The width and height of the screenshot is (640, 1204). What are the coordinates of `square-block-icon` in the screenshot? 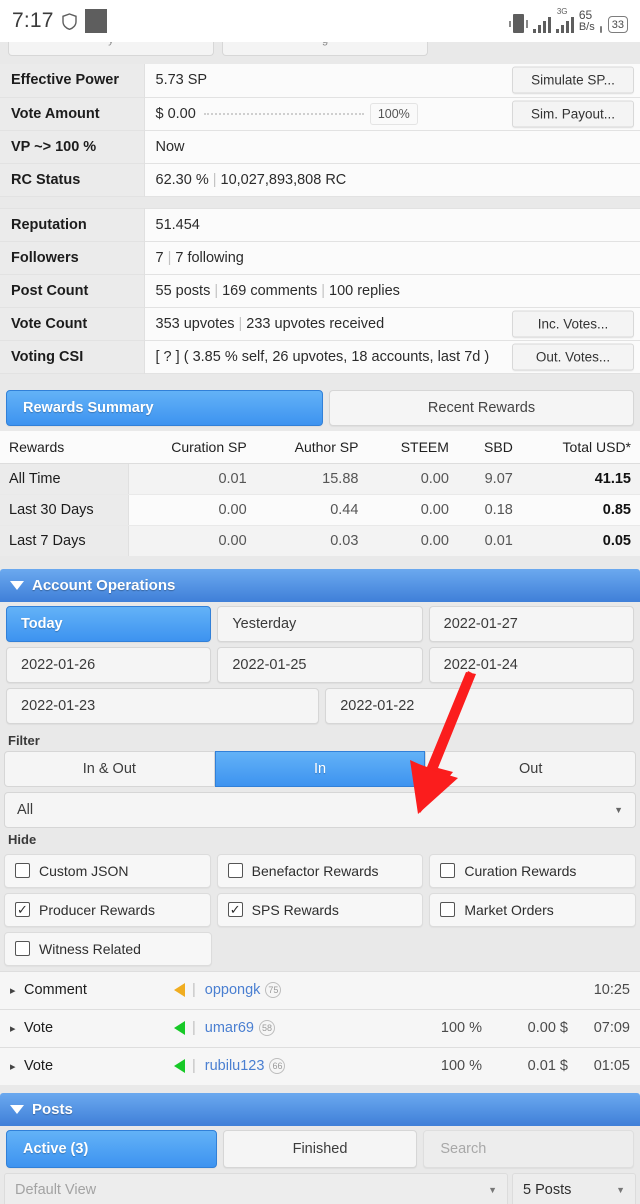 It's located at (95, 21).